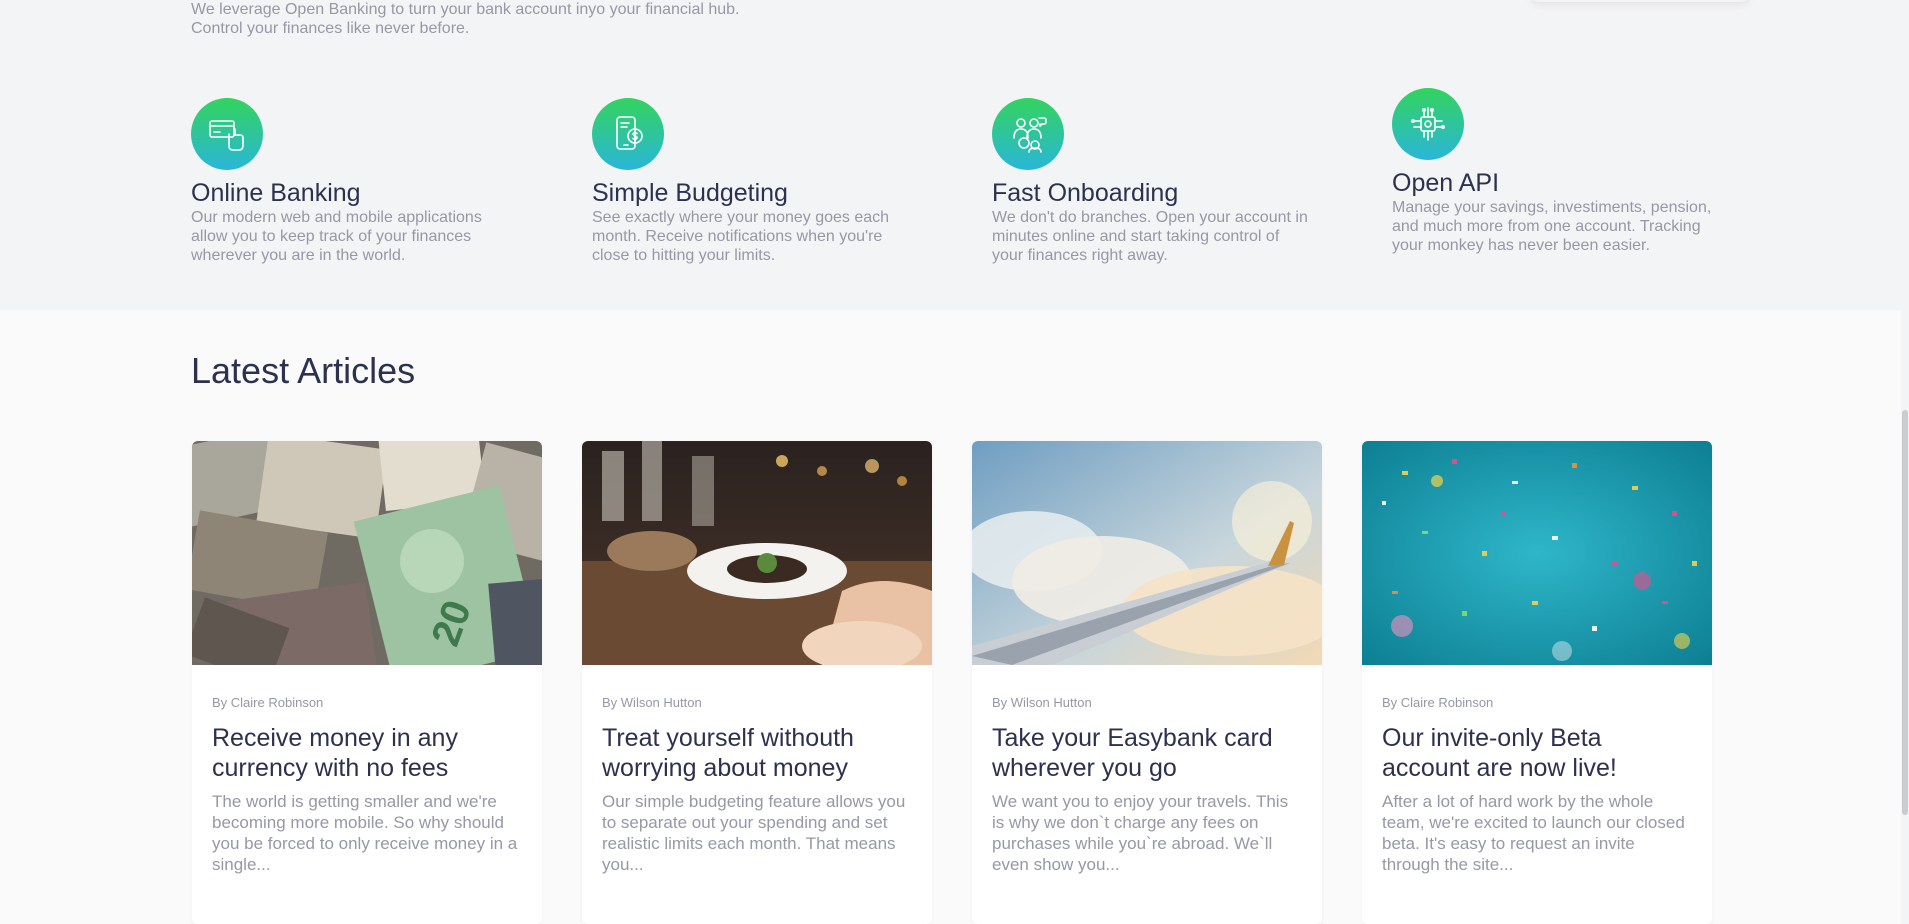 The width and height of the screenshot is (1909, 924). I want to click on scrollbar-thumb, so click(1905, 612).